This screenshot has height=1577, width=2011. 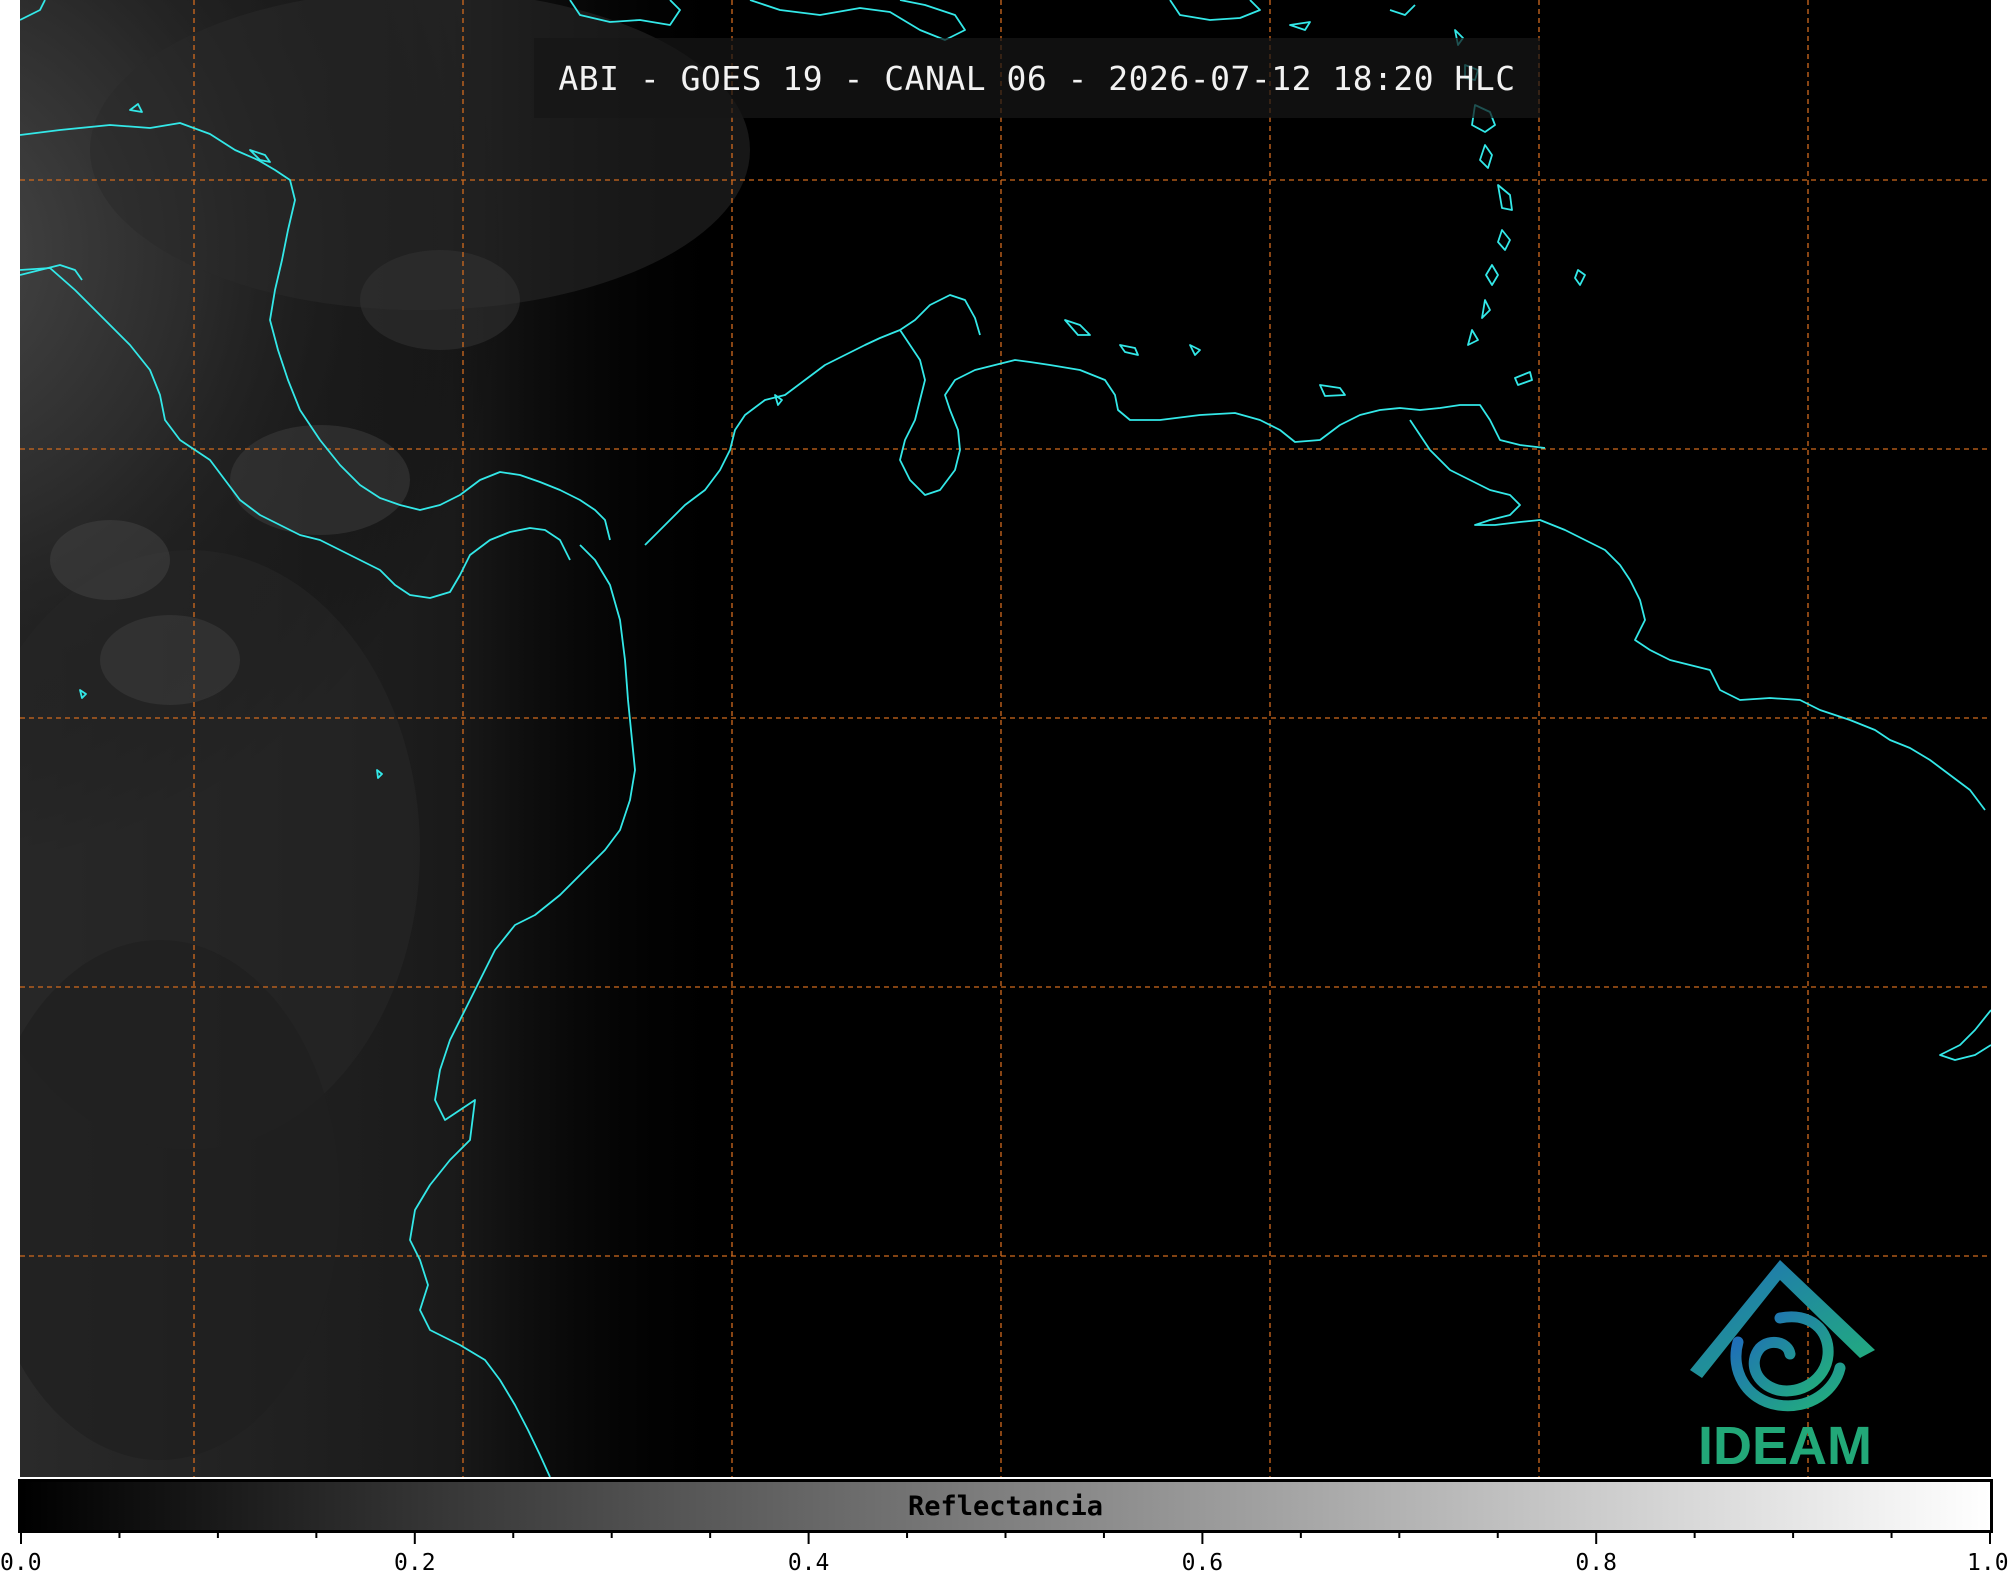 What do you see at coordinates (1785, 1446) in the screenshot?
I see `logo-text: IDEAM` at bounding box center [1785, 1446].